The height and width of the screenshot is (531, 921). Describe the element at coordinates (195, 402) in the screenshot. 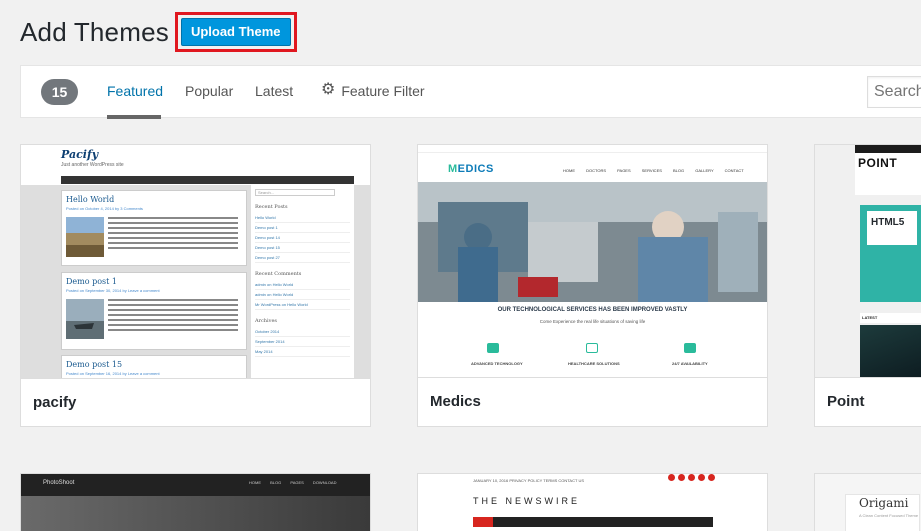

I see `theme-name: pacify` at that location.